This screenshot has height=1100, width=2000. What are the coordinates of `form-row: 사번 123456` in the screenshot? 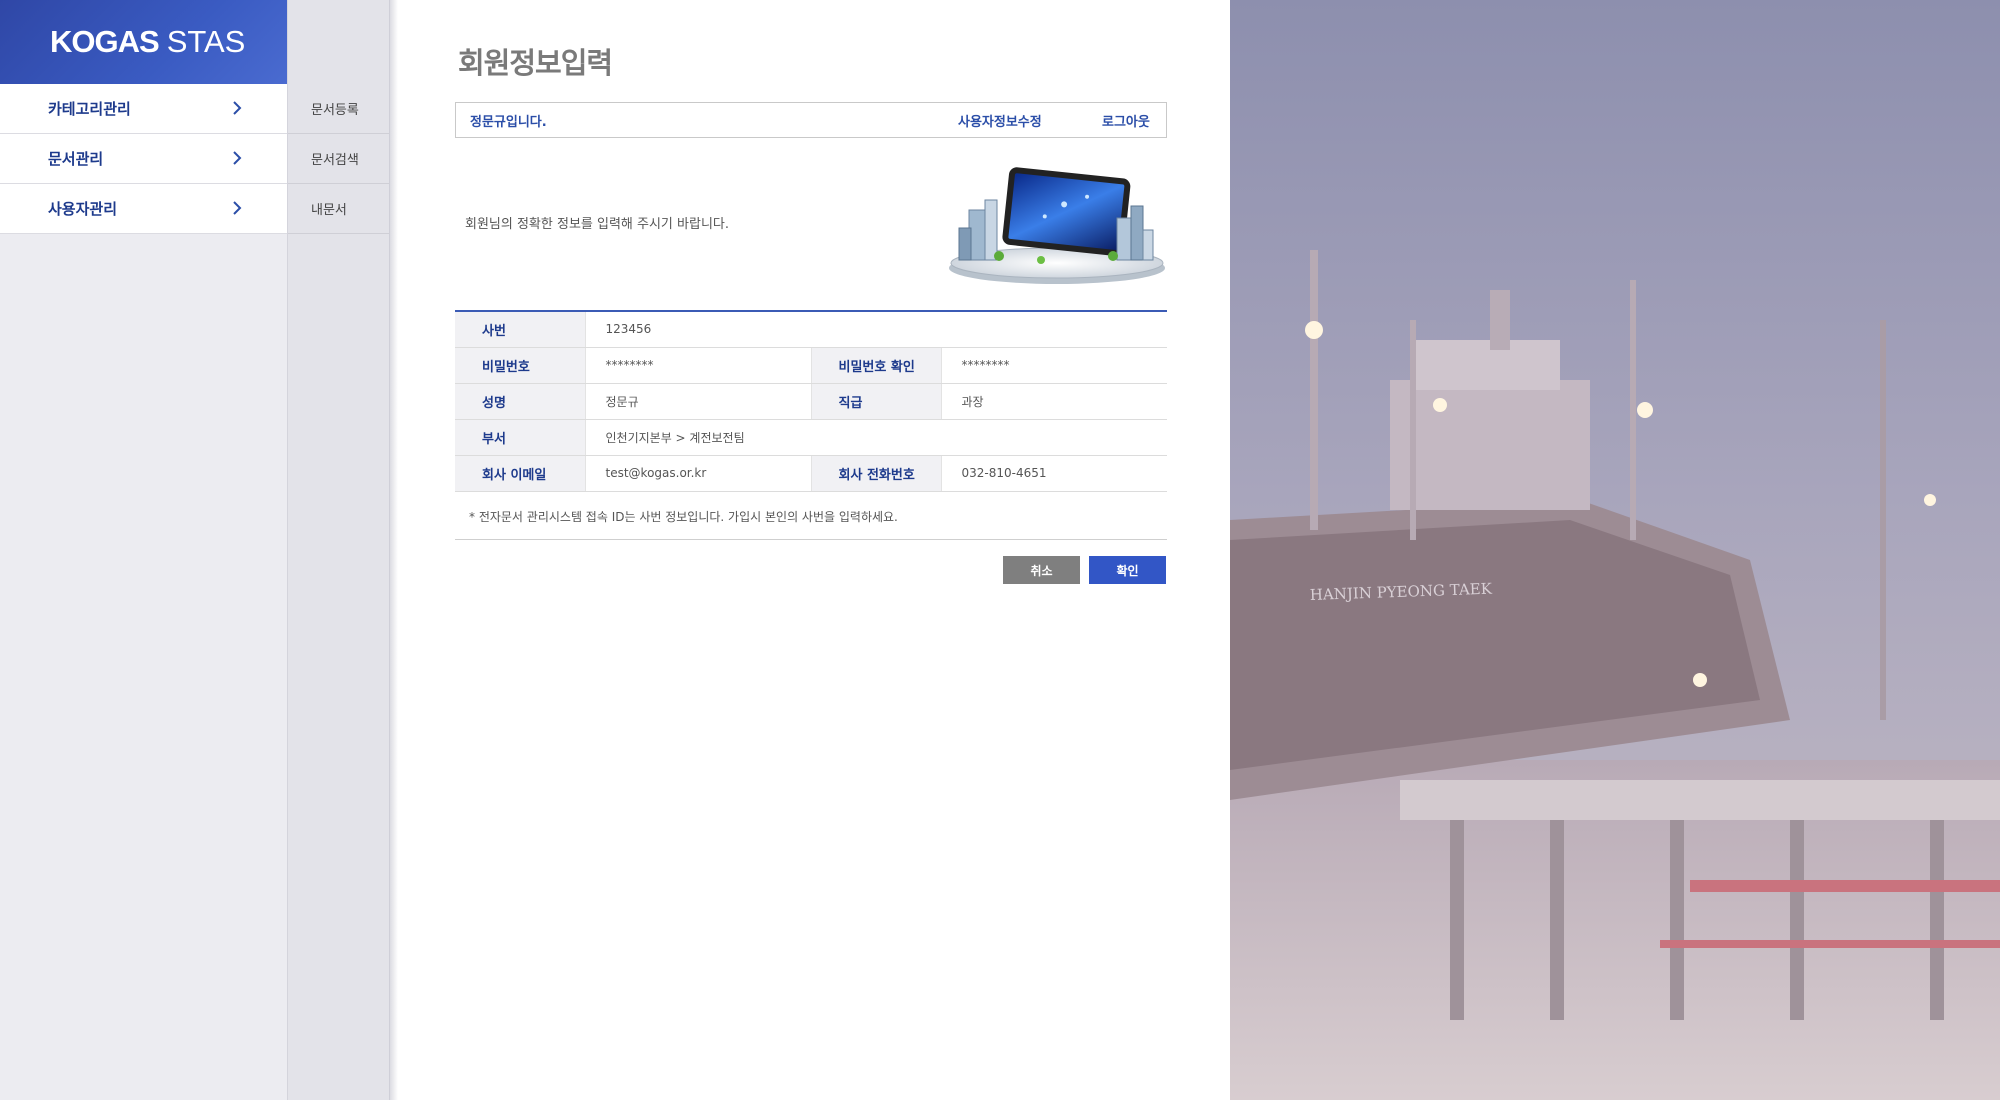 It's located at (811, 329).